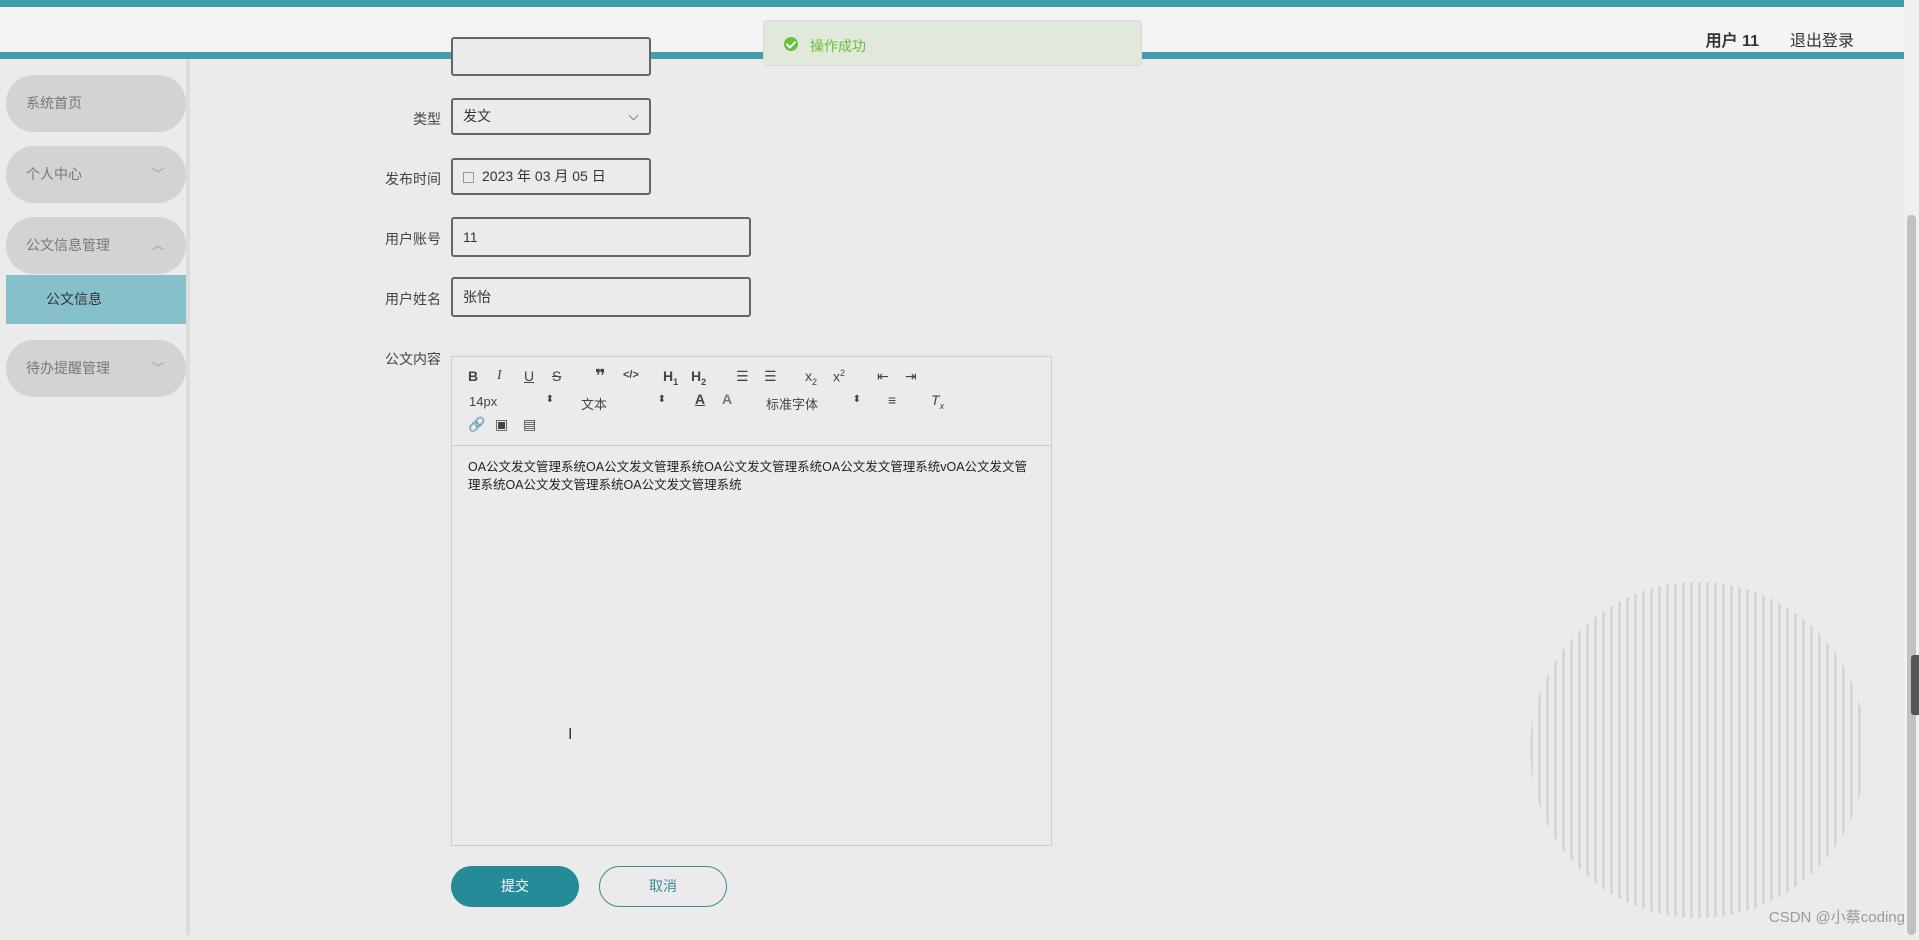 The image size is (1919, 940). I want to click on chevron-up-icon: ︿, so click(157, 245).